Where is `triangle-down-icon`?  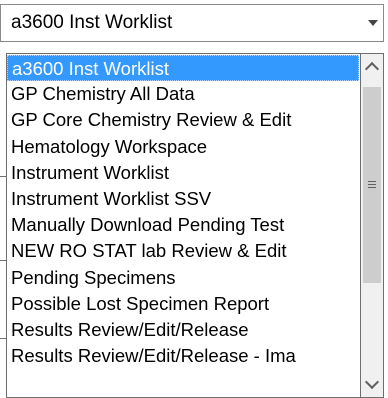 triangle-down-icon is located at coordinates (373, 23).